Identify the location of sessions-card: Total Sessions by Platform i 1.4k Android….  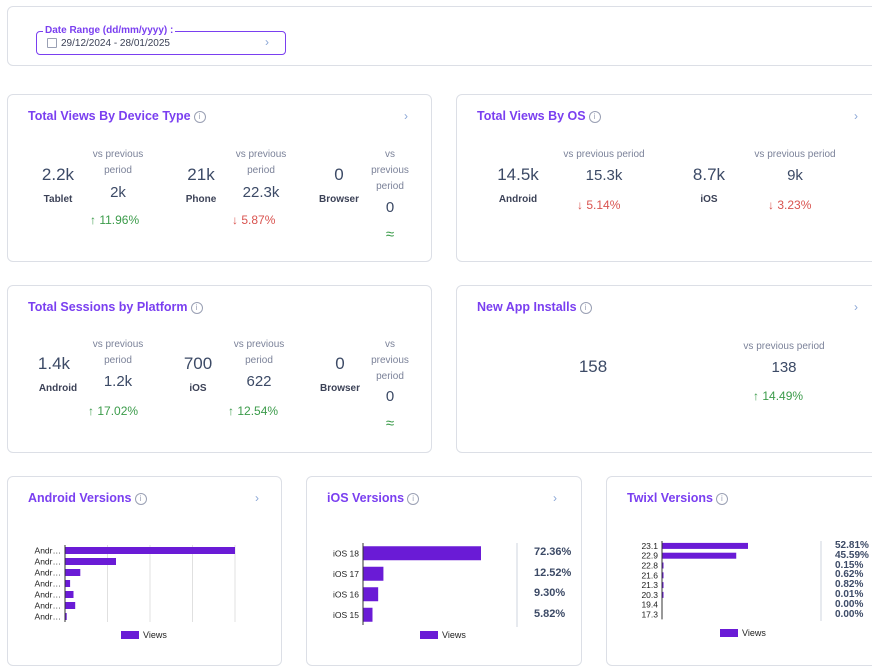
(219, 369).